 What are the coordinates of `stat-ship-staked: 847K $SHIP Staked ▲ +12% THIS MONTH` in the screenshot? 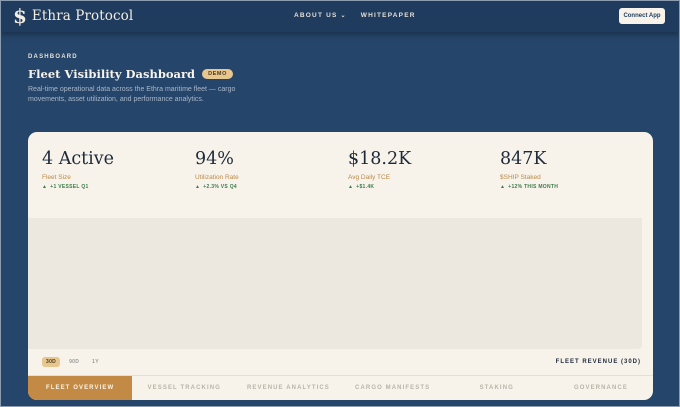 It's located at (529, 169).